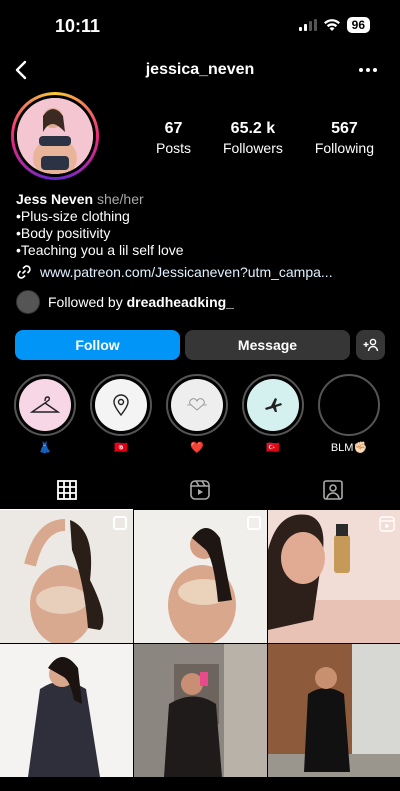 Image resolution: width=400 pixels, height=791 pixels. What do you see at coordinates (197, 448) in the screenshot?
I see `highlight-label: ❤️` at bounding box center [197, 448].